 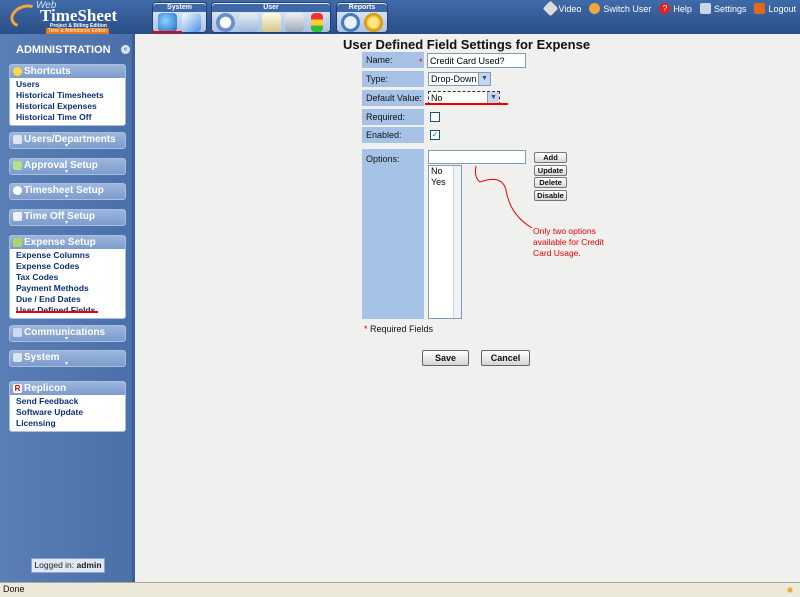 I want to click on settings-link: Settings, so click(x=723, y=8).